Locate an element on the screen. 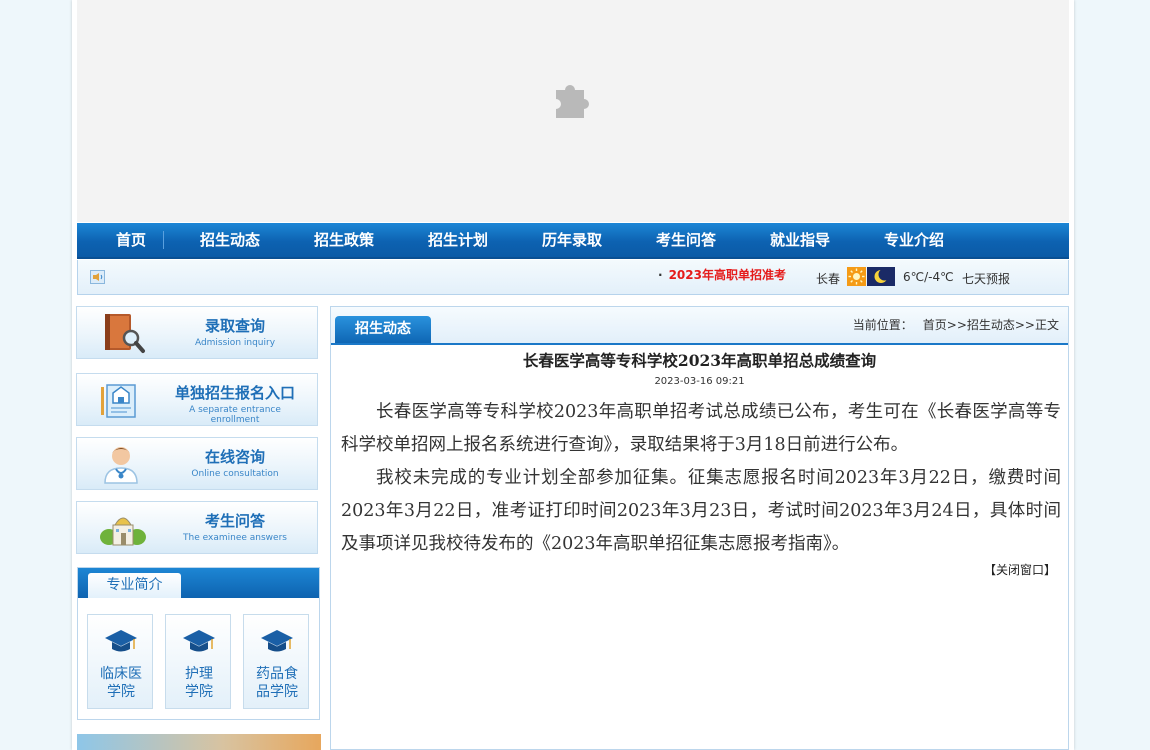  nav-item-admission-policy: 招生政策 is located at coordinates (344, 240).